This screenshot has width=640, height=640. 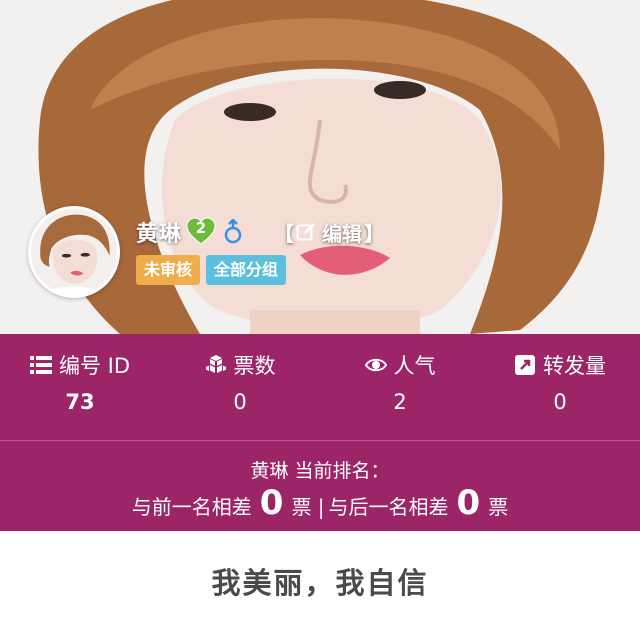 I want to click on edit-button: 【 编辑 】, so click(x=329, y=232).